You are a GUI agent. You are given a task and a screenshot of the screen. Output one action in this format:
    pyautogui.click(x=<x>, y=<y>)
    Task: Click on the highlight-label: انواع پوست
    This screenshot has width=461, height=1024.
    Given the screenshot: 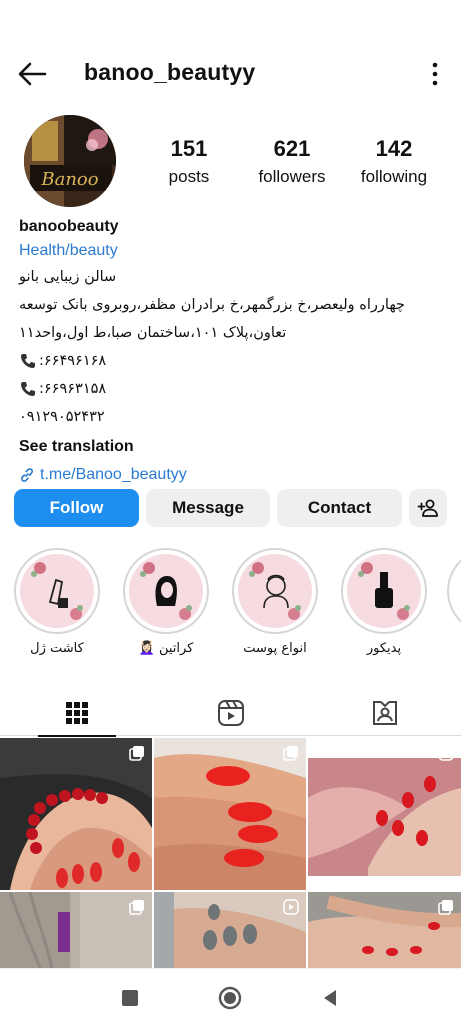 What is the action you would take?
    pyautogui.click(x=275, y=648)
    